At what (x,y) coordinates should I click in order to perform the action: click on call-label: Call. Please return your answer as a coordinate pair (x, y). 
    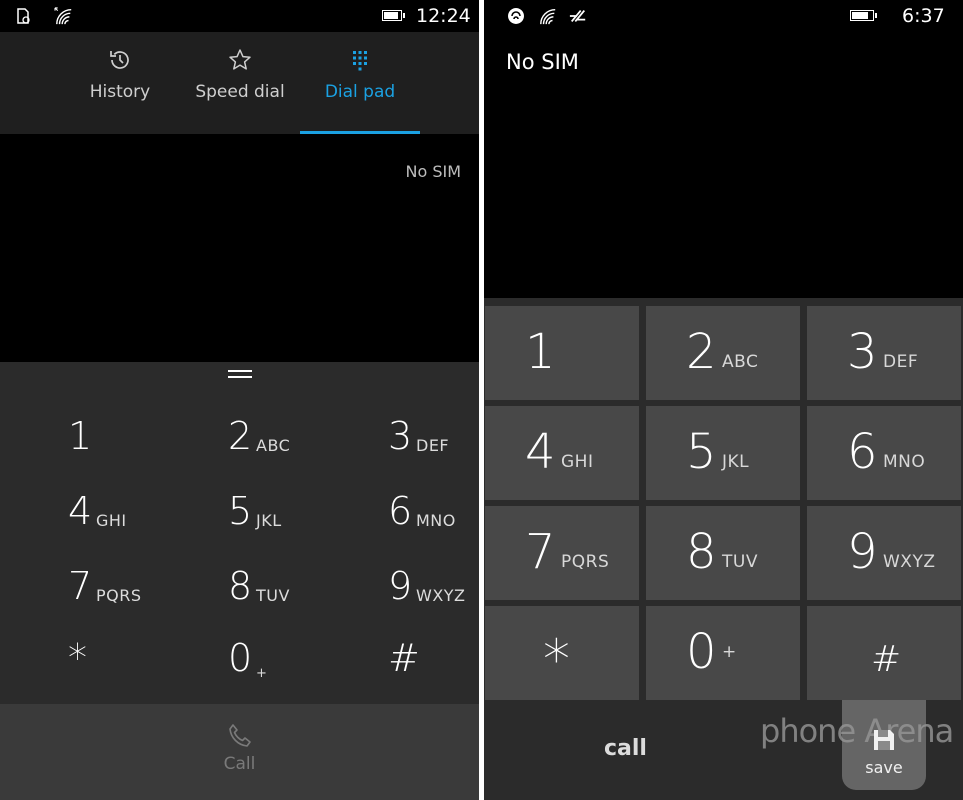
    Looking at the image, I should click on (239, 764).